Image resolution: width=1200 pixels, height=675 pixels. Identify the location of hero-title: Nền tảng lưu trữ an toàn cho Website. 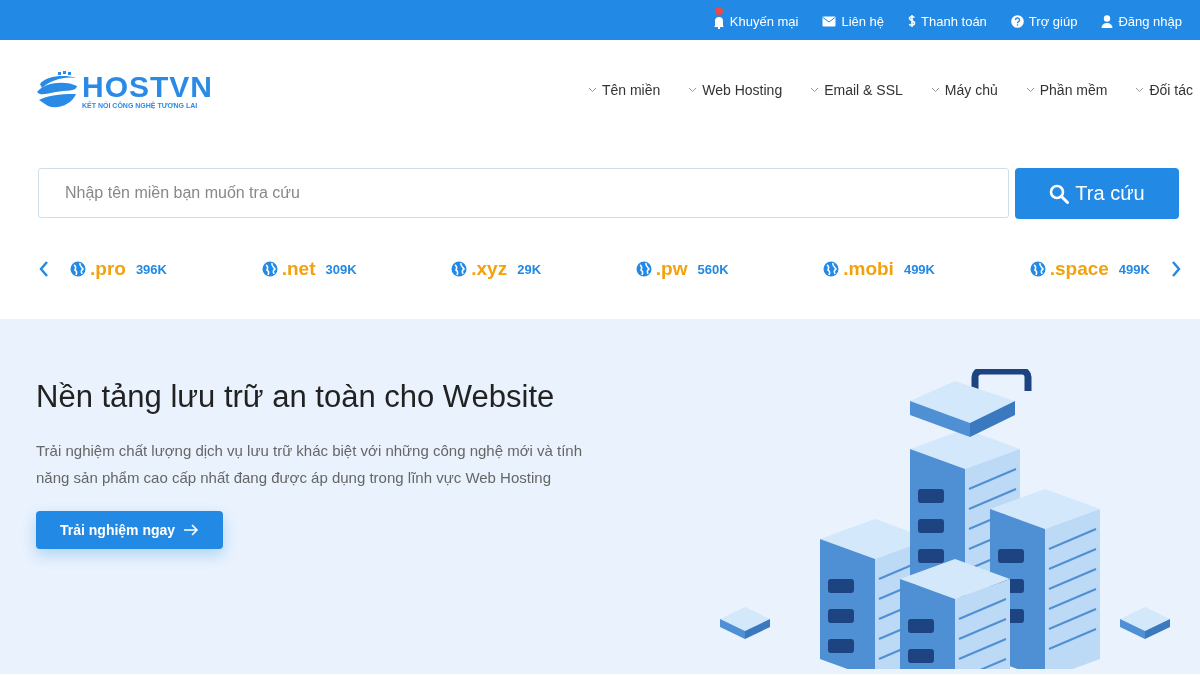
(296, 397).